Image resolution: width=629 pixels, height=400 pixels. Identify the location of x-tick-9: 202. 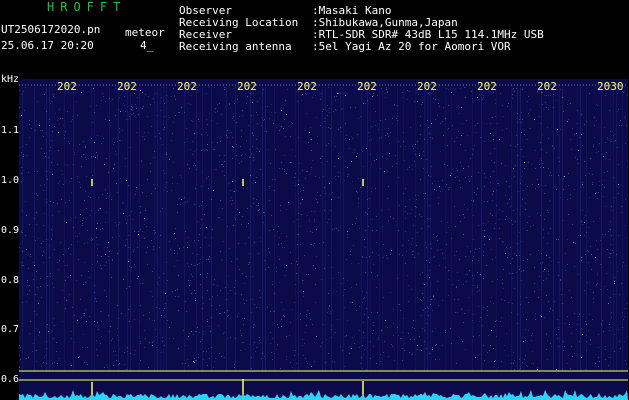
(547, 86).